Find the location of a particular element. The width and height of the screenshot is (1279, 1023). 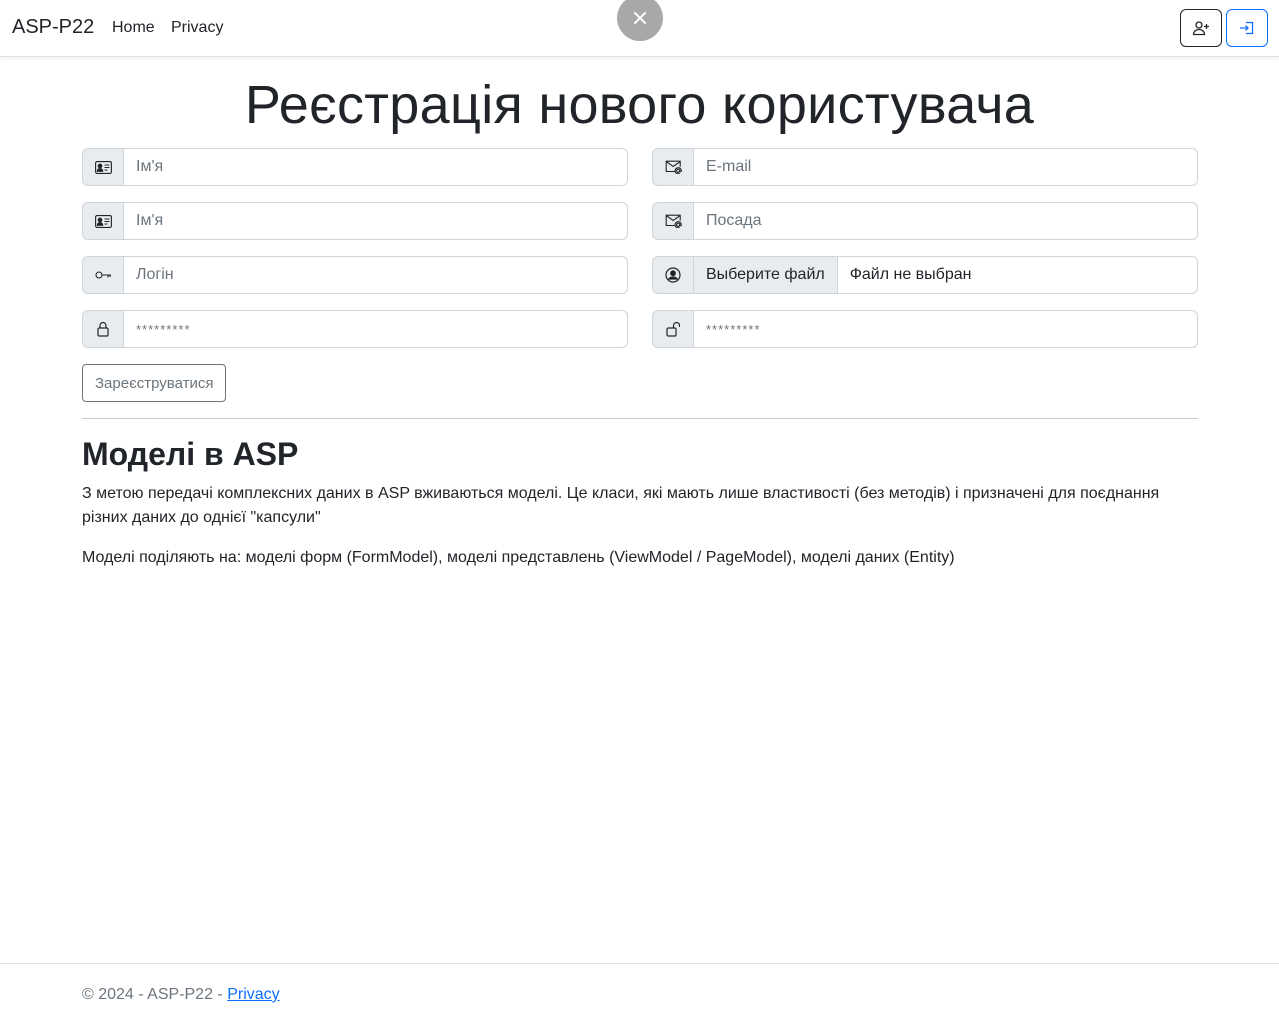

password-input: ********* is located at coordinates (376, 329).